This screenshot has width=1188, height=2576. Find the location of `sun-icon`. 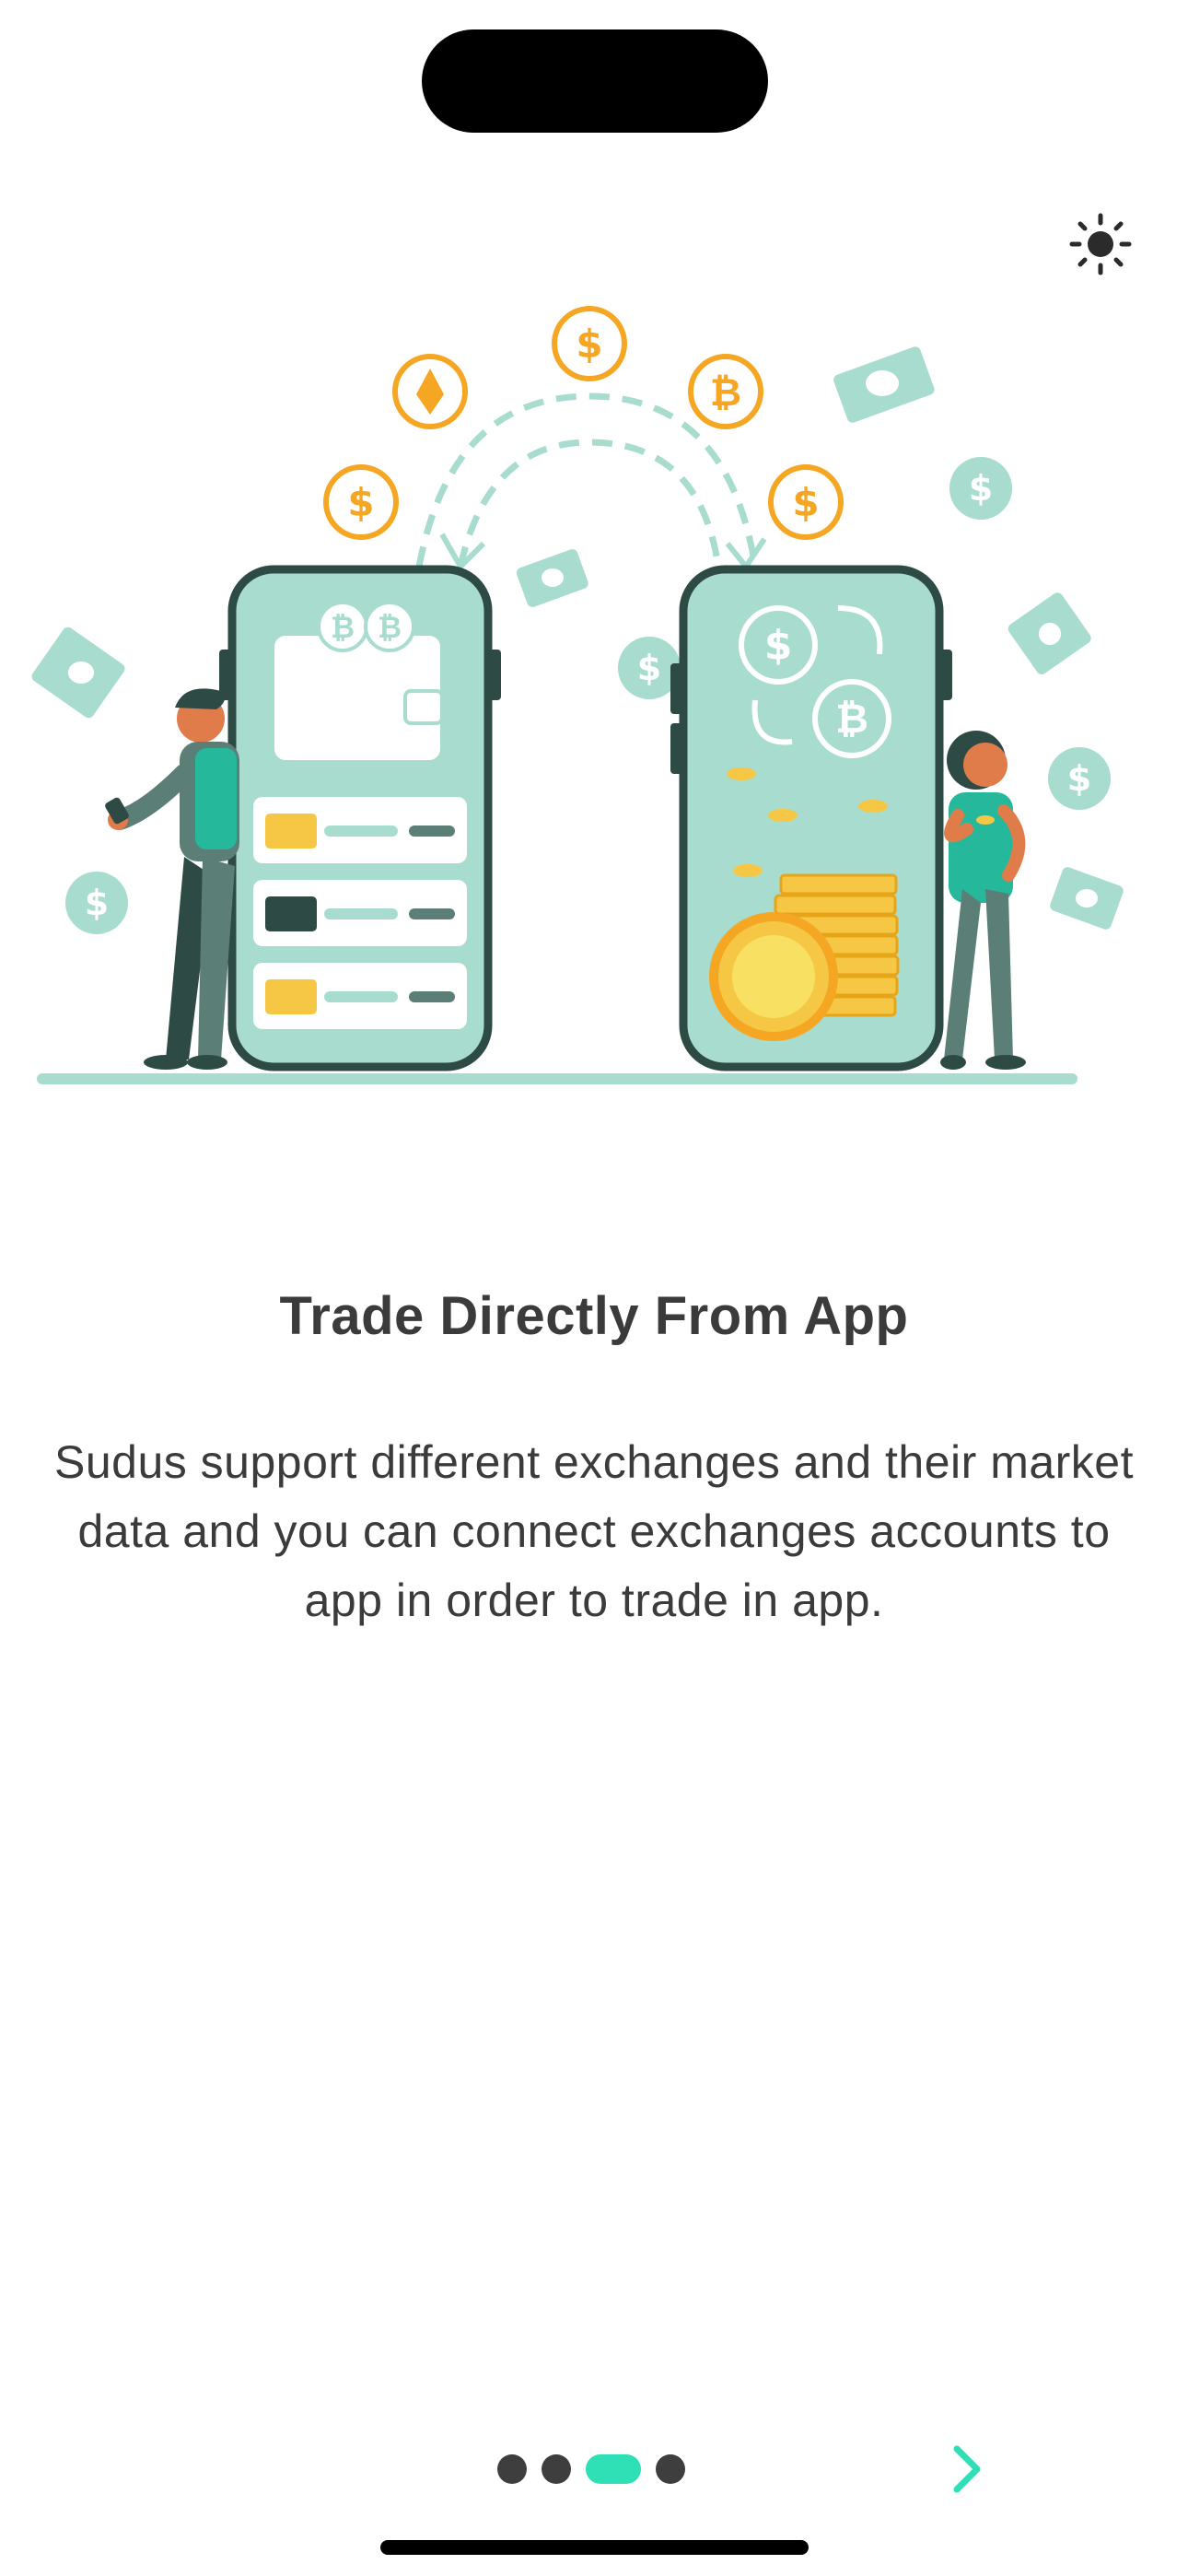

sun-icon is located at coordinates (1100, 244).